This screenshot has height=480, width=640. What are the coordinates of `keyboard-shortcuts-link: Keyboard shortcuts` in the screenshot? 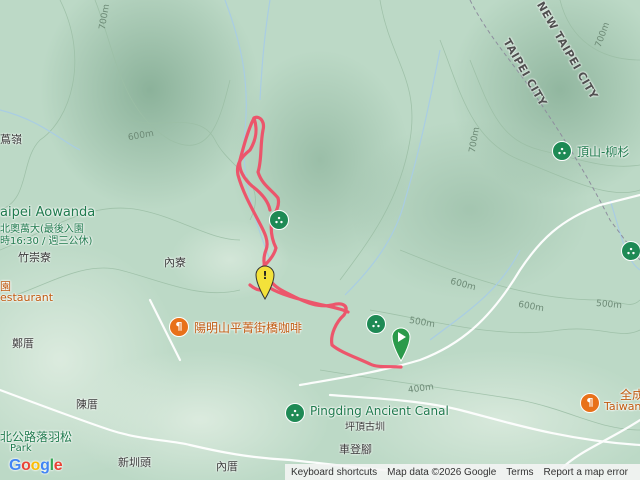 It's located at (334, 472).